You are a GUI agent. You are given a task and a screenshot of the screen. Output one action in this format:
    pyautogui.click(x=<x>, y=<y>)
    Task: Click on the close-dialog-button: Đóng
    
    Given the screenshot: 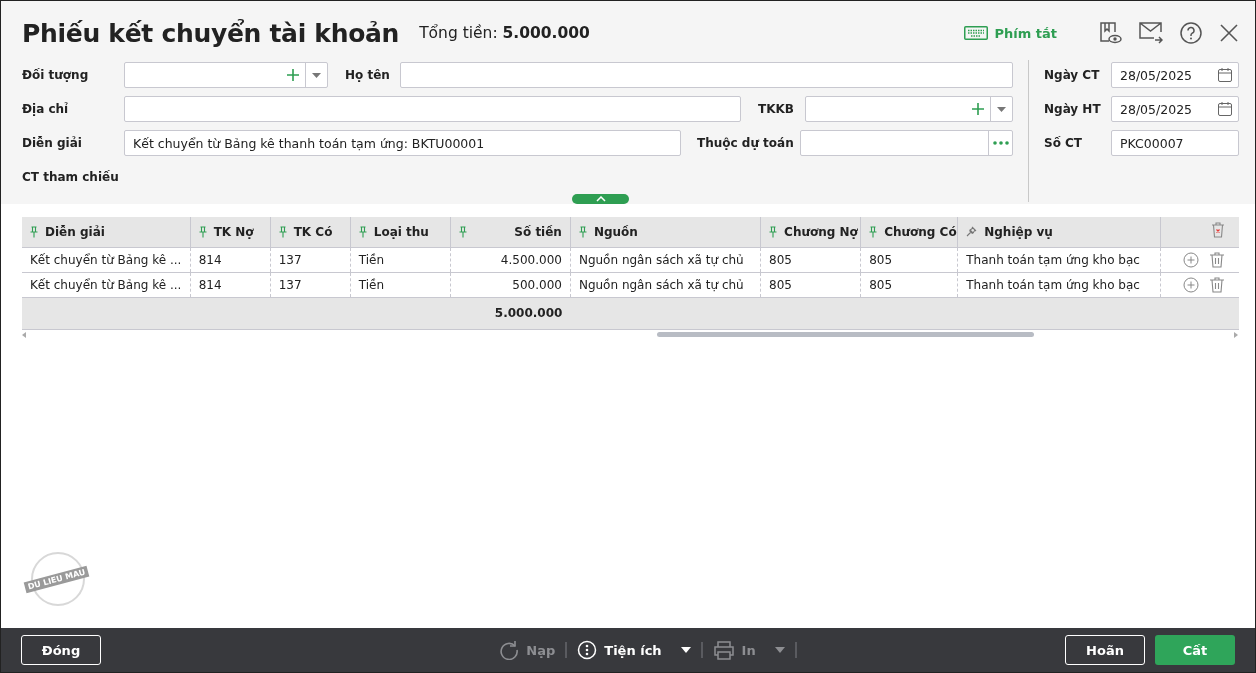 What is the action you would take?
    pyautogui.click(x=61, y=650)
    